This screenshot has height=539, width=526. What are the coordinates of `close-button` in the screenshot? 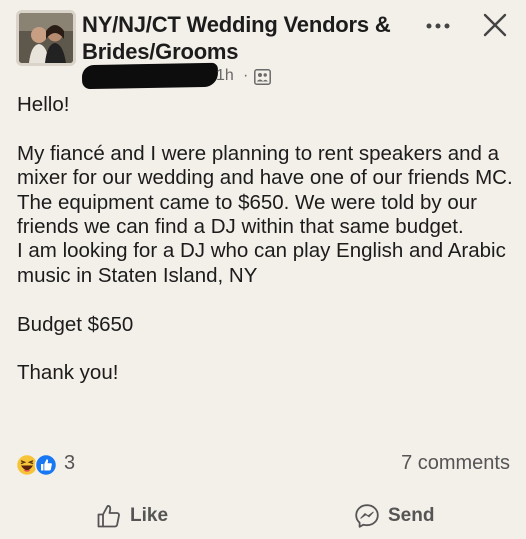 It's located at (495, 25).